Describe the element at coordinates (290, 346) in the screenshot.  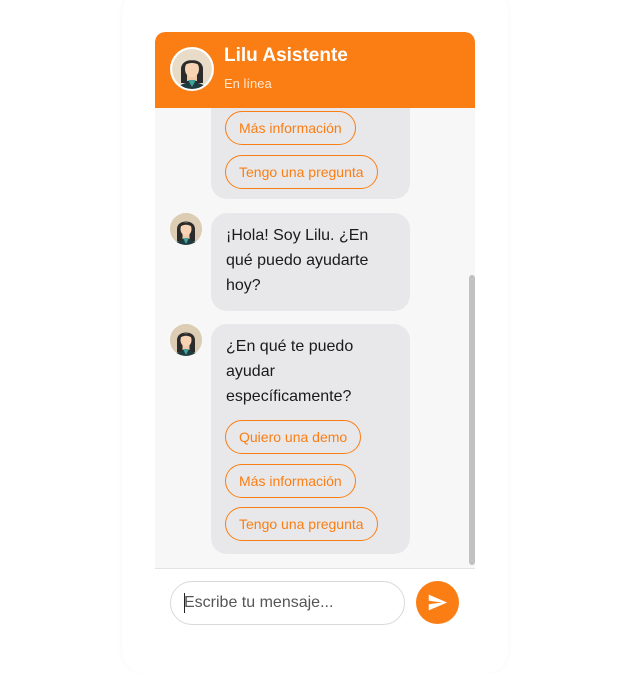
I see `message-line: ¿En qué te puedo` at that location.